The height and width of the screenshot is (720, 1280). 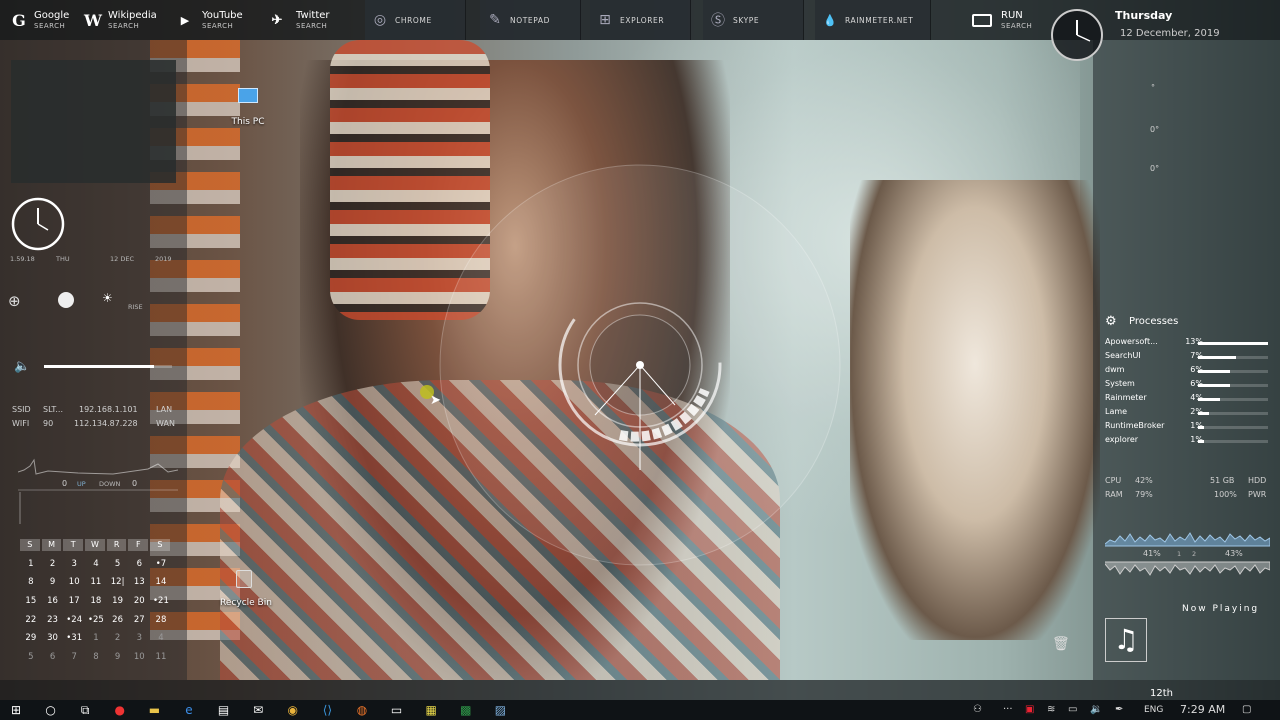 What do you see at coordinates (53, 601) in the screenshot?
I see `calendar-day: 16` at bounding box center [53, 601].